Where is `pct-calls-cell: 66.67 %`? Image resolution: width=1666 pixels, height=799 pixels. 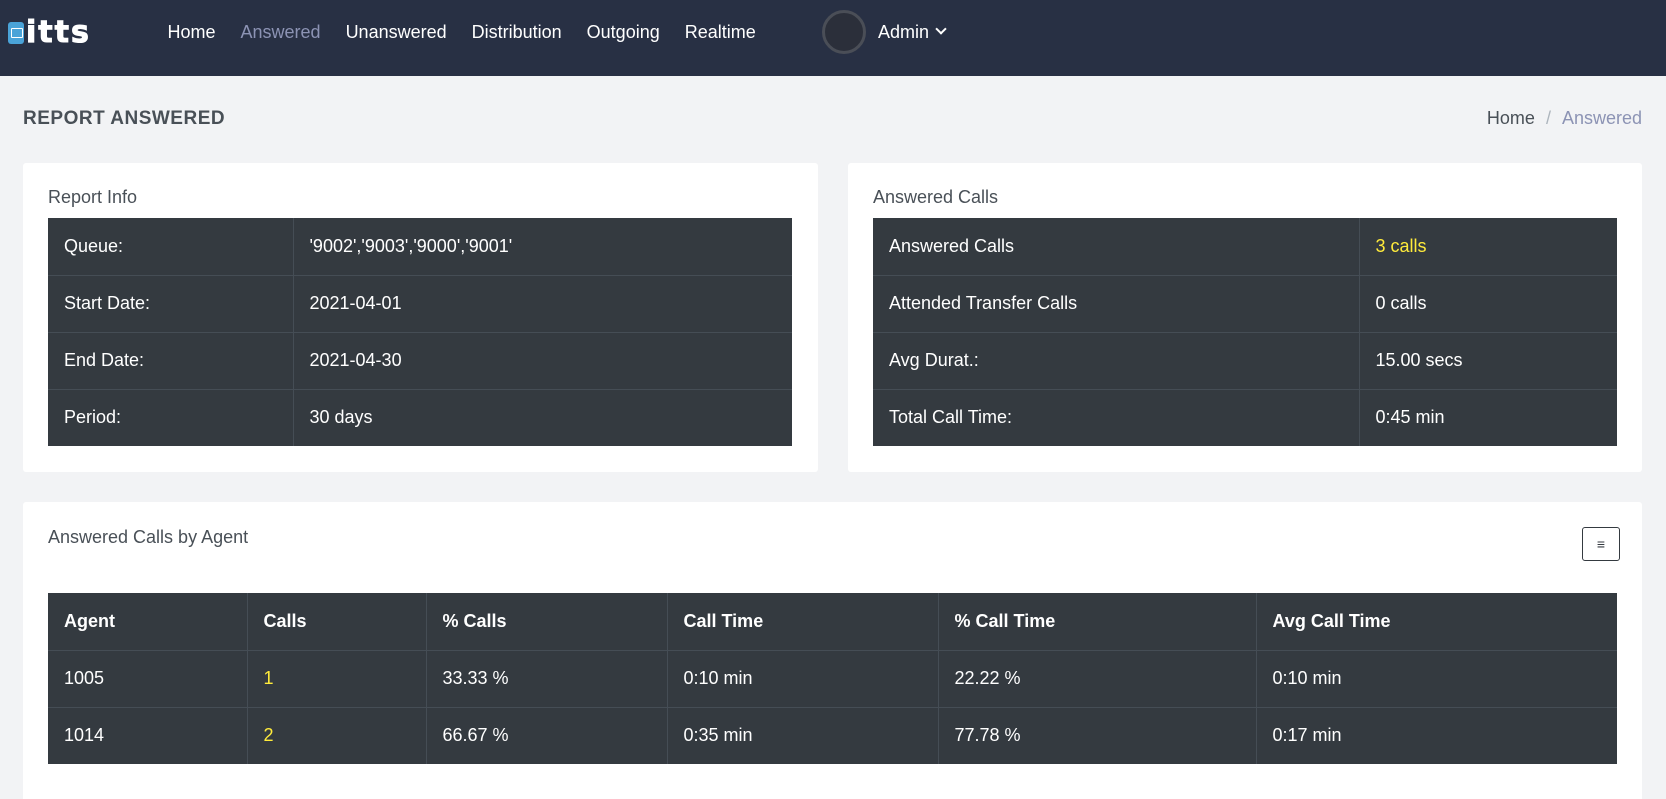 pct-calls-cell: 66.67 % is located at coordinates (547, 735).